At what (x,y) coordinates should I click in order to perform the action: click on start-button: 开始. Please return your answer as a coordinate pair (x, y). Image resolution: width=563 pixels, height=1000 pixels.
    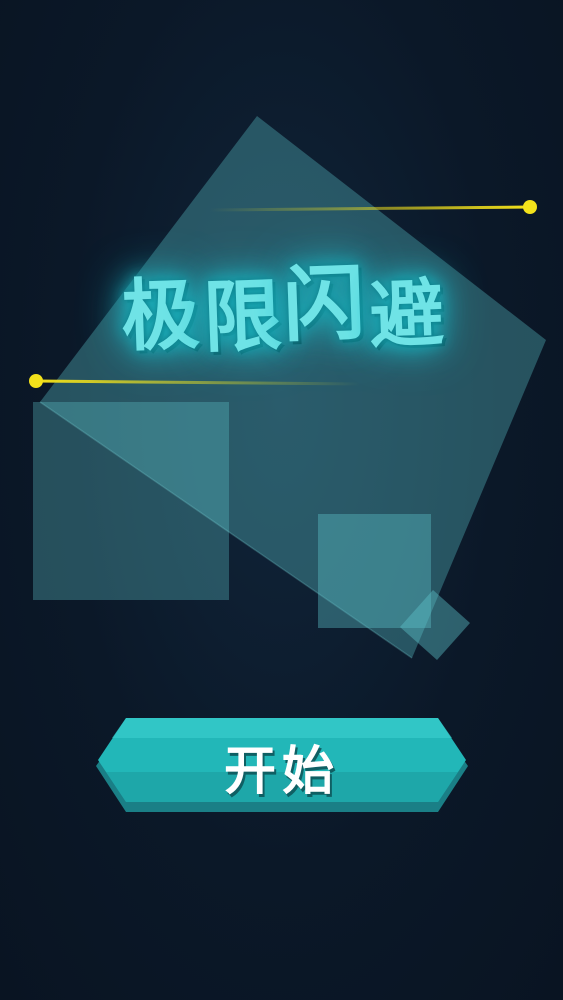
    Looking at the image, I should click on (282, 766).